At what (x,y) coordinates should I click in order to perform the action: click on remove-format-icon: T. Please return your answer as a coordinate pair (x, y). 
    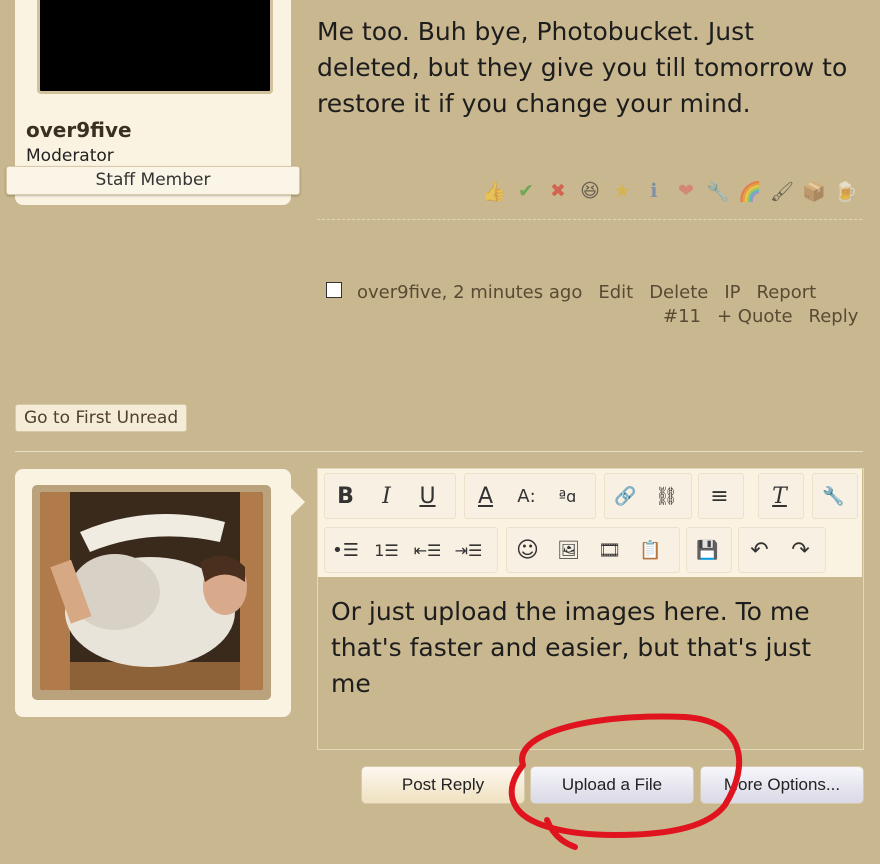
    Looking at the image, I should click on (779, 496).